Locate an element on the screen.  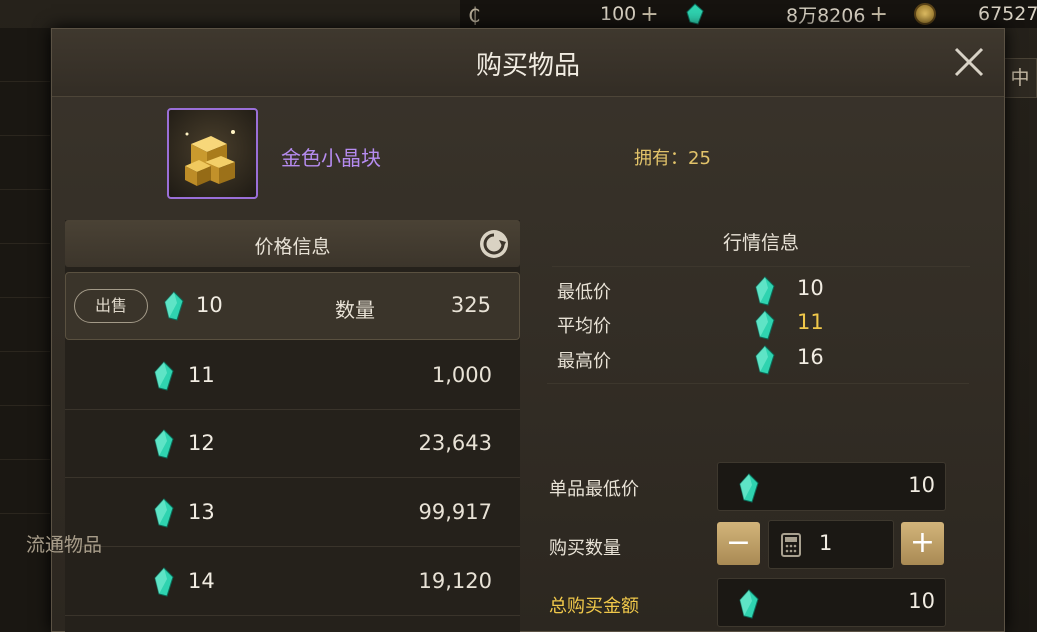
market-row-highest: 最高价 16 is located at coordinates (767, 360).